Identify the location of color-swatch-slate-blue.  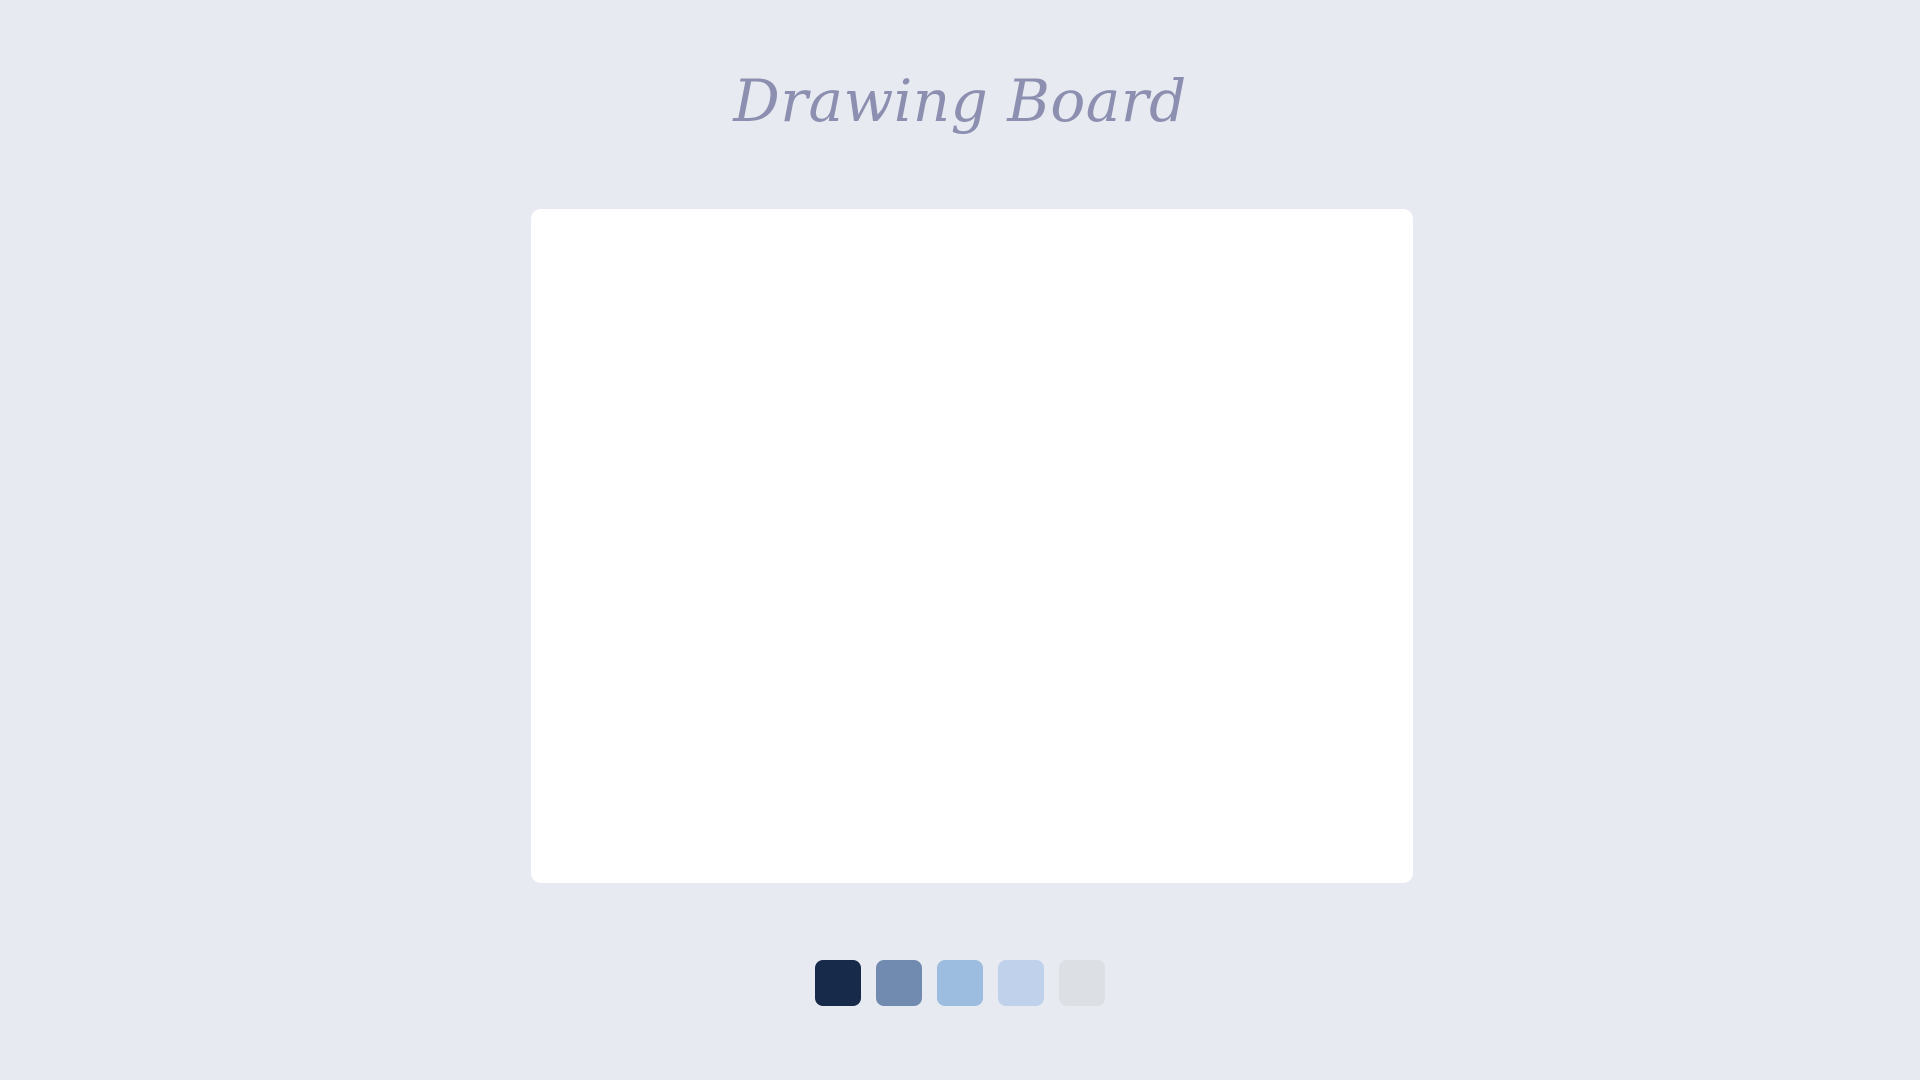
(899, 983).